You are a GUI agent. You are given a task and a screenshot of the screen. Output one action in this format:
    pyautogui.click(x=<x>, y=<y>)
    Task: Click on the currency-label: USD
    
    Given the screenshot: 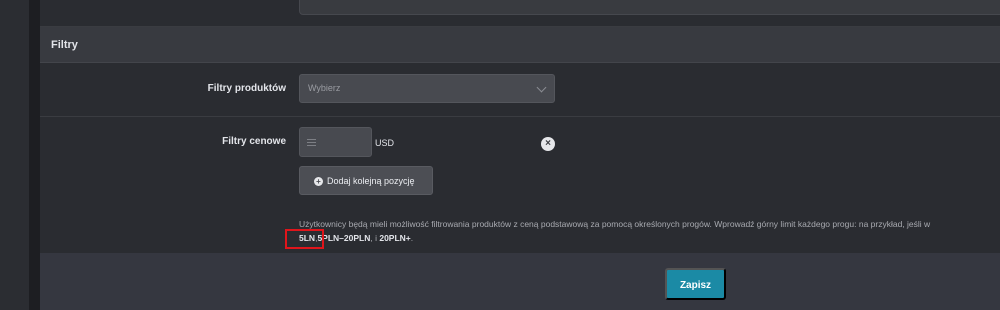 What is the action you would take?
    pyautogui.click(x=385, y=143)
    